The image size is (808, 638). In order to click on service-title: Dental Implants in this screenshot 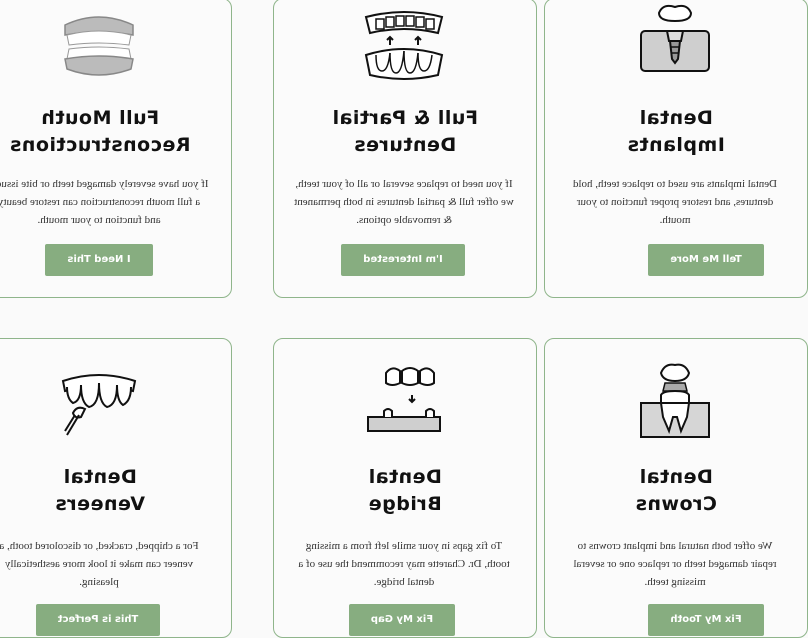, I will do `click(676, 131)`.